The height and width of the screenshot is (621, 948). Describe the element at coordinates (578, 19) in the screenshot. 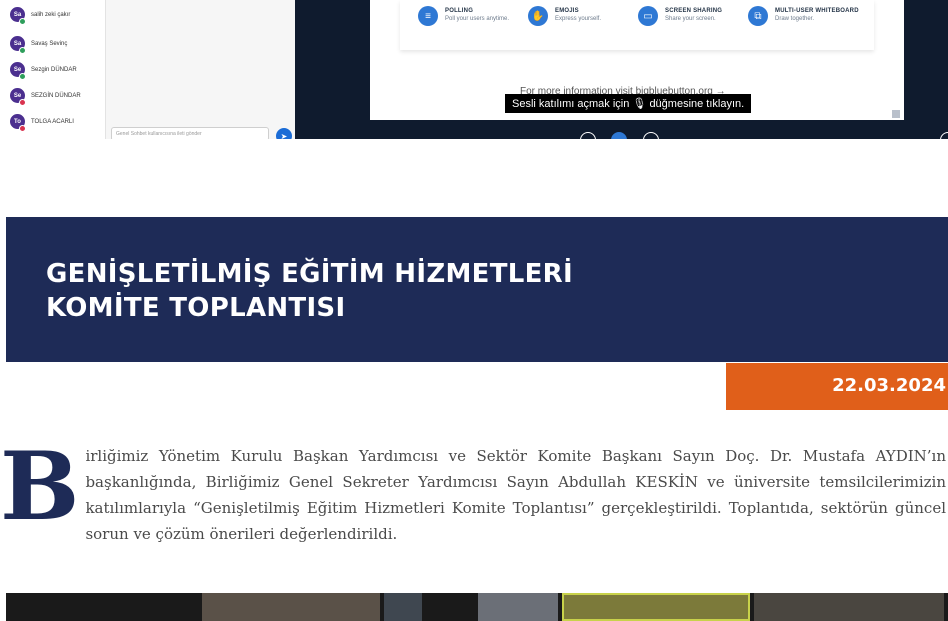

I see `feature-desc: Express yourself.` at that location.